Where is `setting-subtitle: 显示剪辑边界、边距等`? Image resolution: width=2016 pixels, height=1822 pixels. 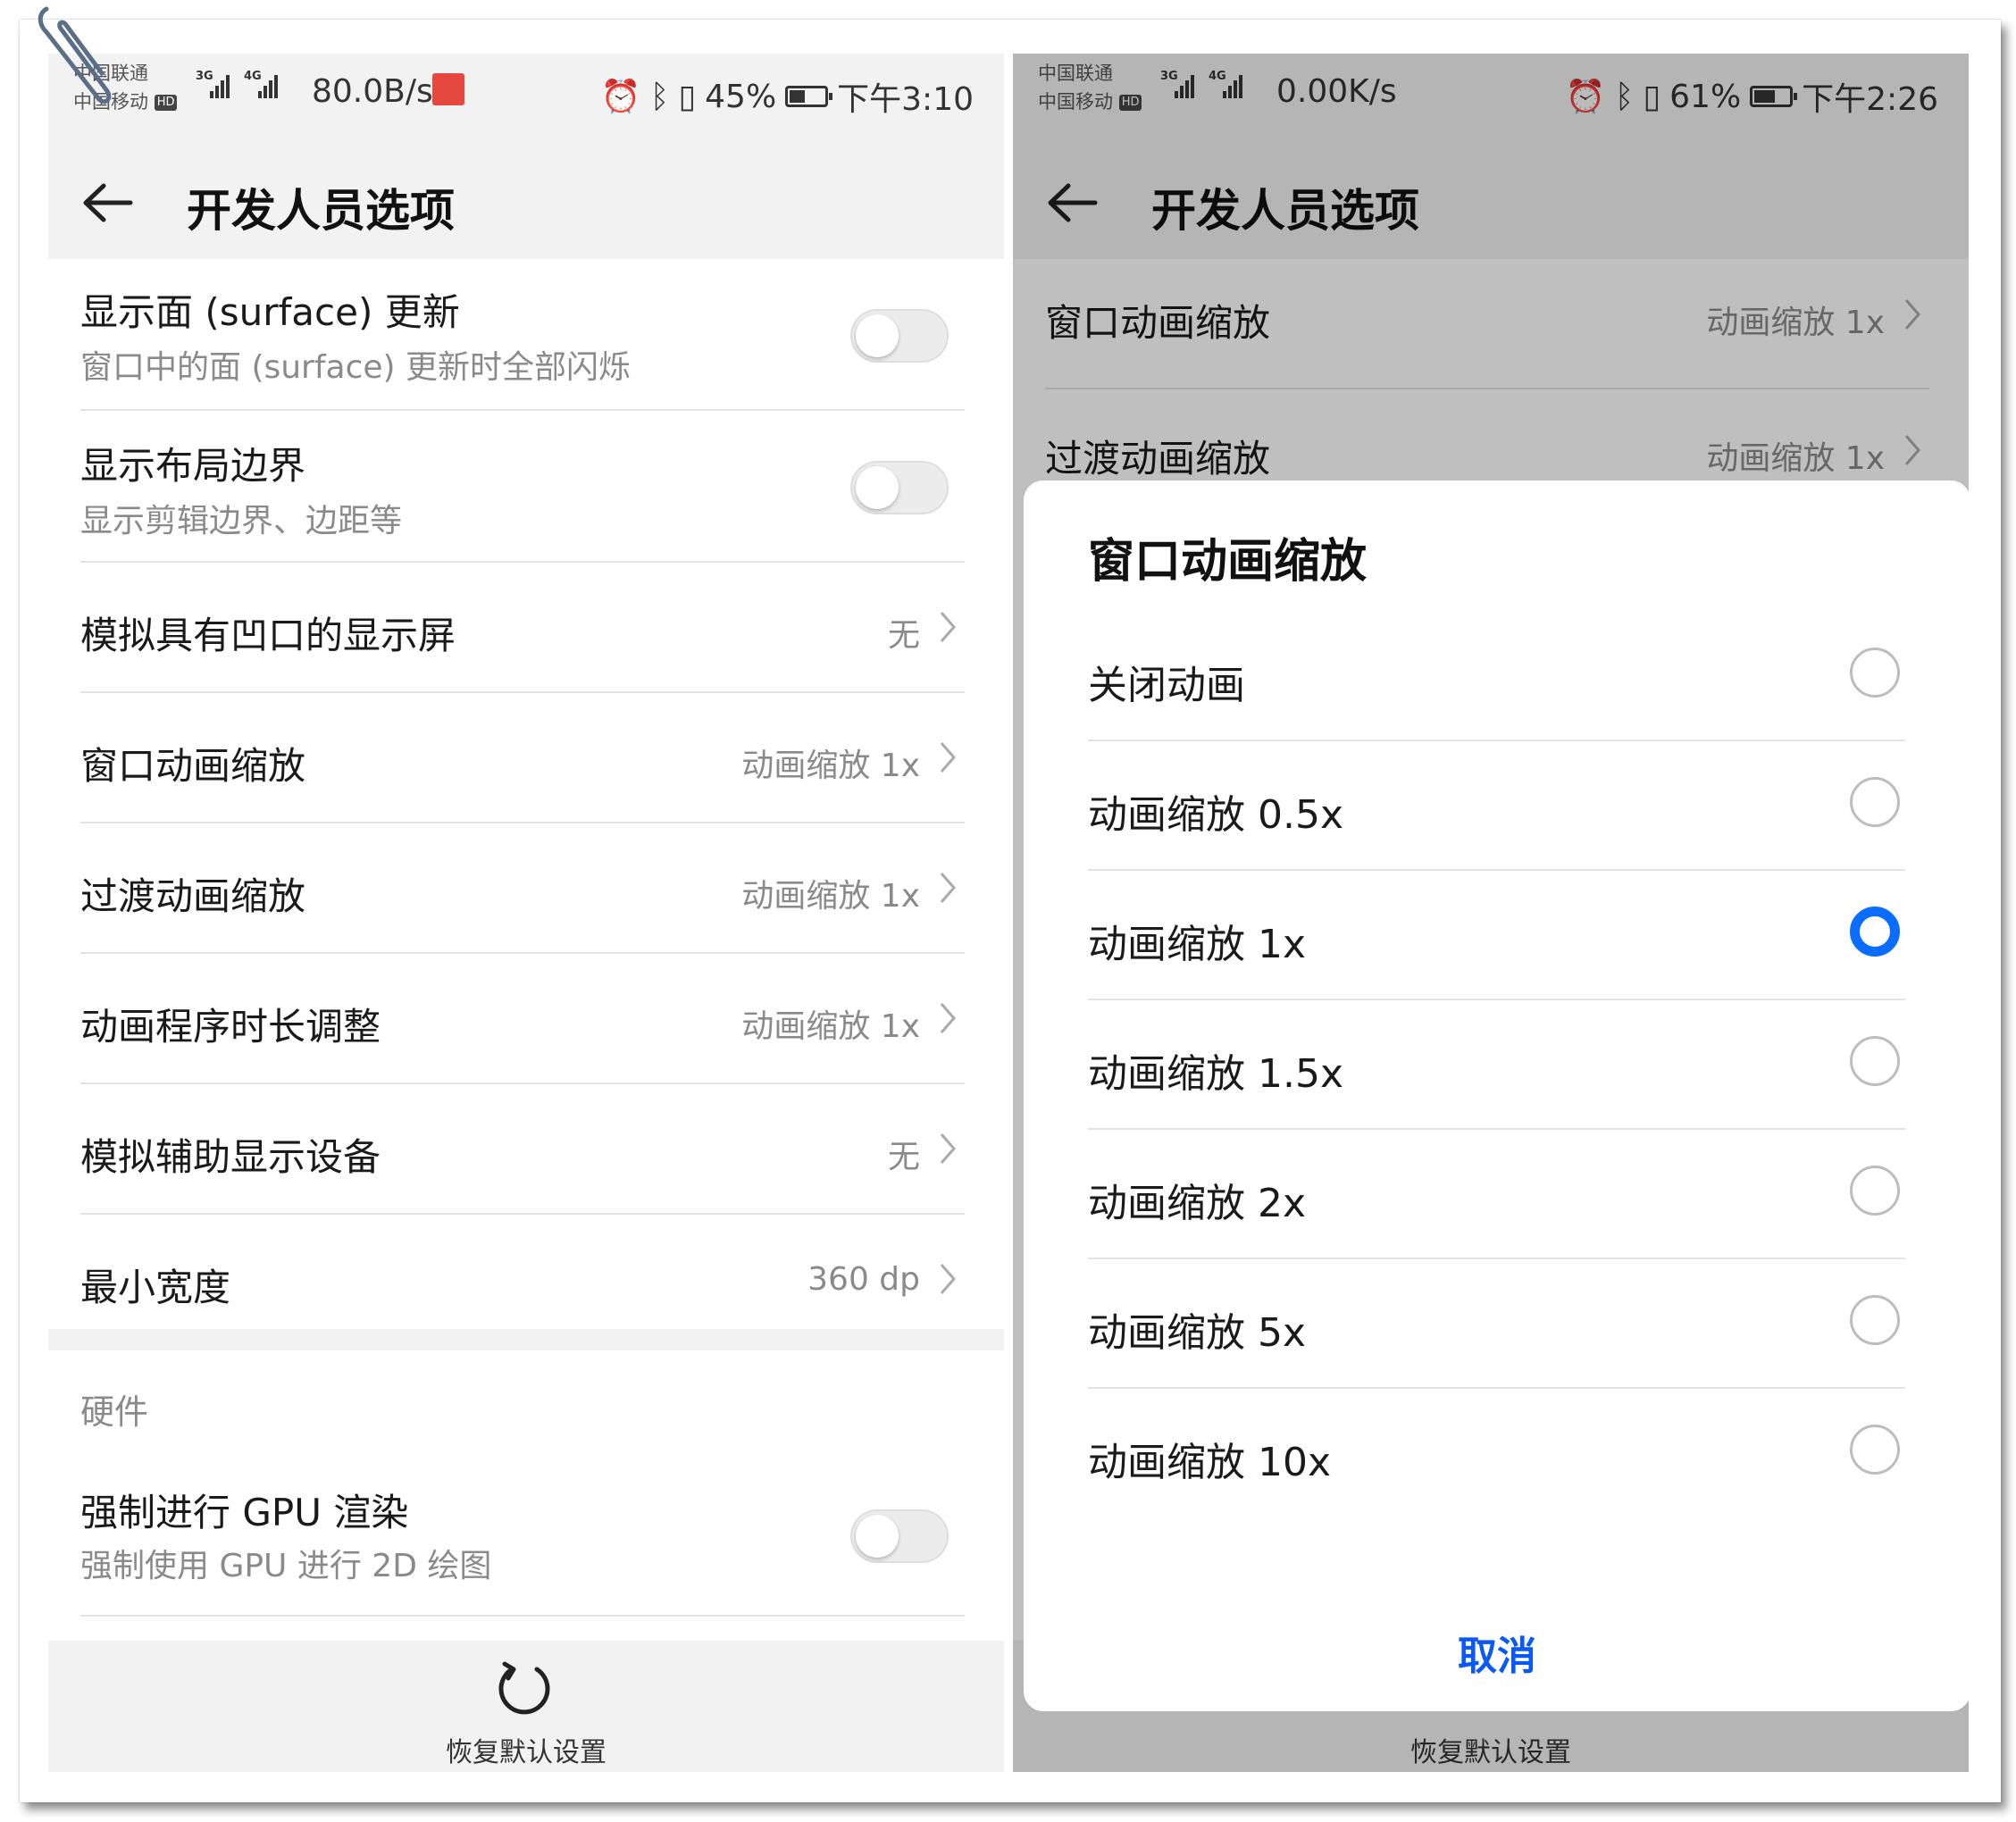
setting-subtitle: 显示剪辑边界、边距等 is located at coordinates (241, 521).